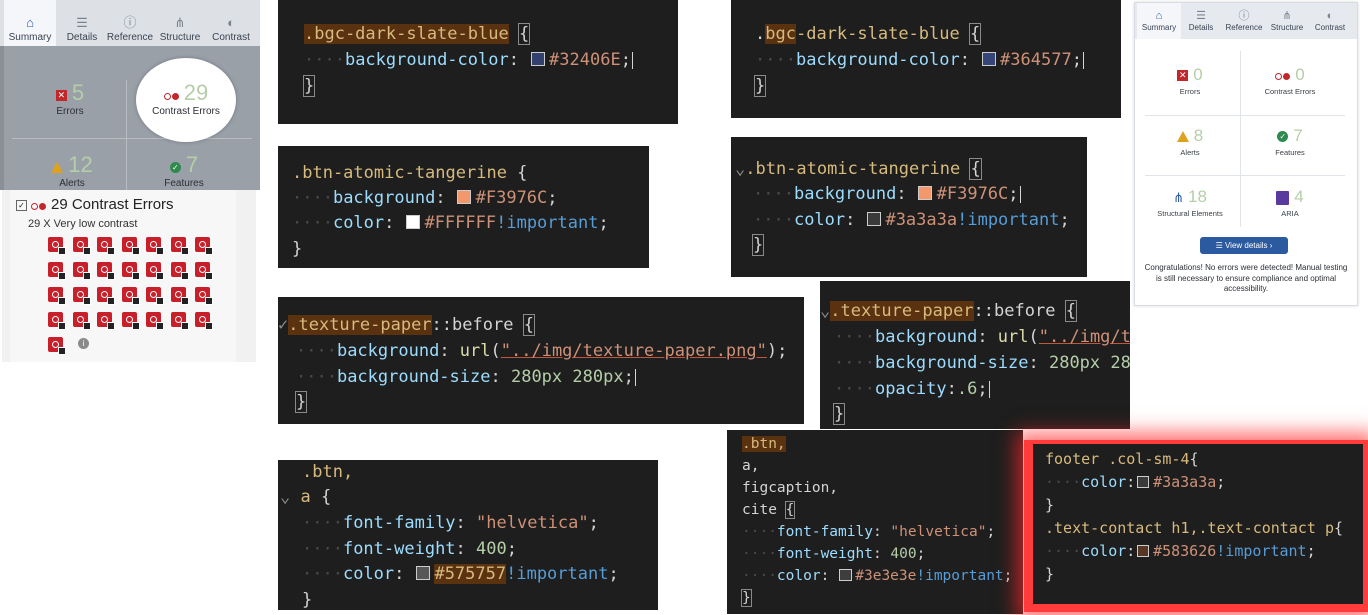 Image resolution: width=1368 pixels, height=615 pixels. I want to click on contrast-errors-stat: 0 Contrast Errors, so click(1290, 80).